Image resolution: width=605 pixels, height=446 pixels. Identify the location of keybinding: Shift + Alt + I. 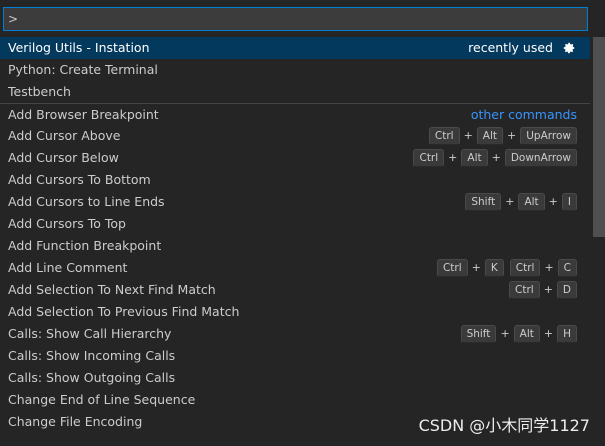
(521, 202).